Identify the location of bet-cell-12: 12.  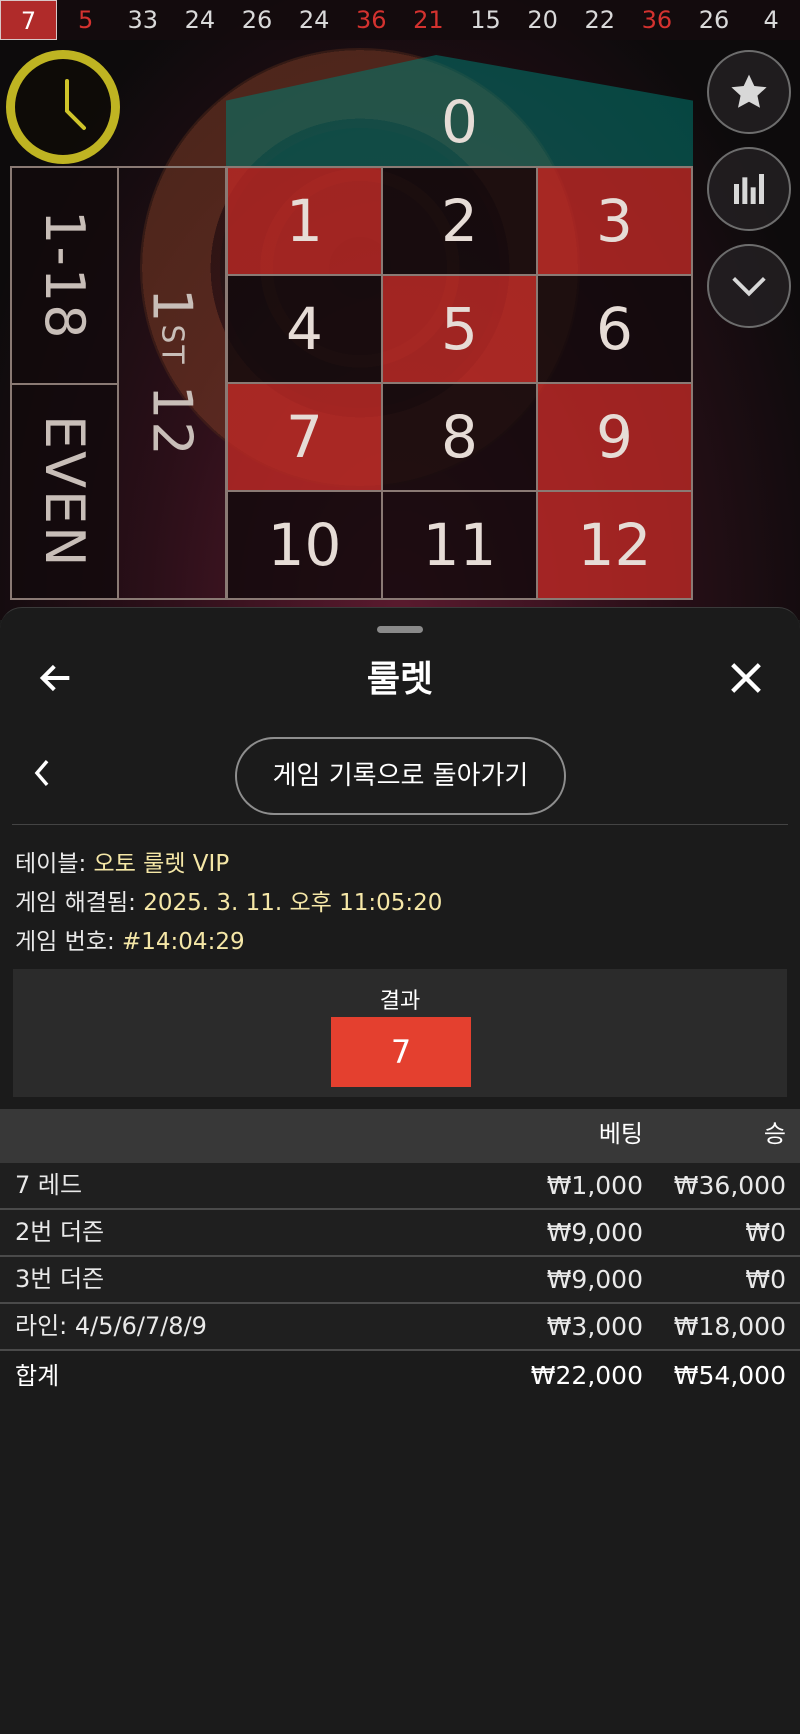
(614, 545).